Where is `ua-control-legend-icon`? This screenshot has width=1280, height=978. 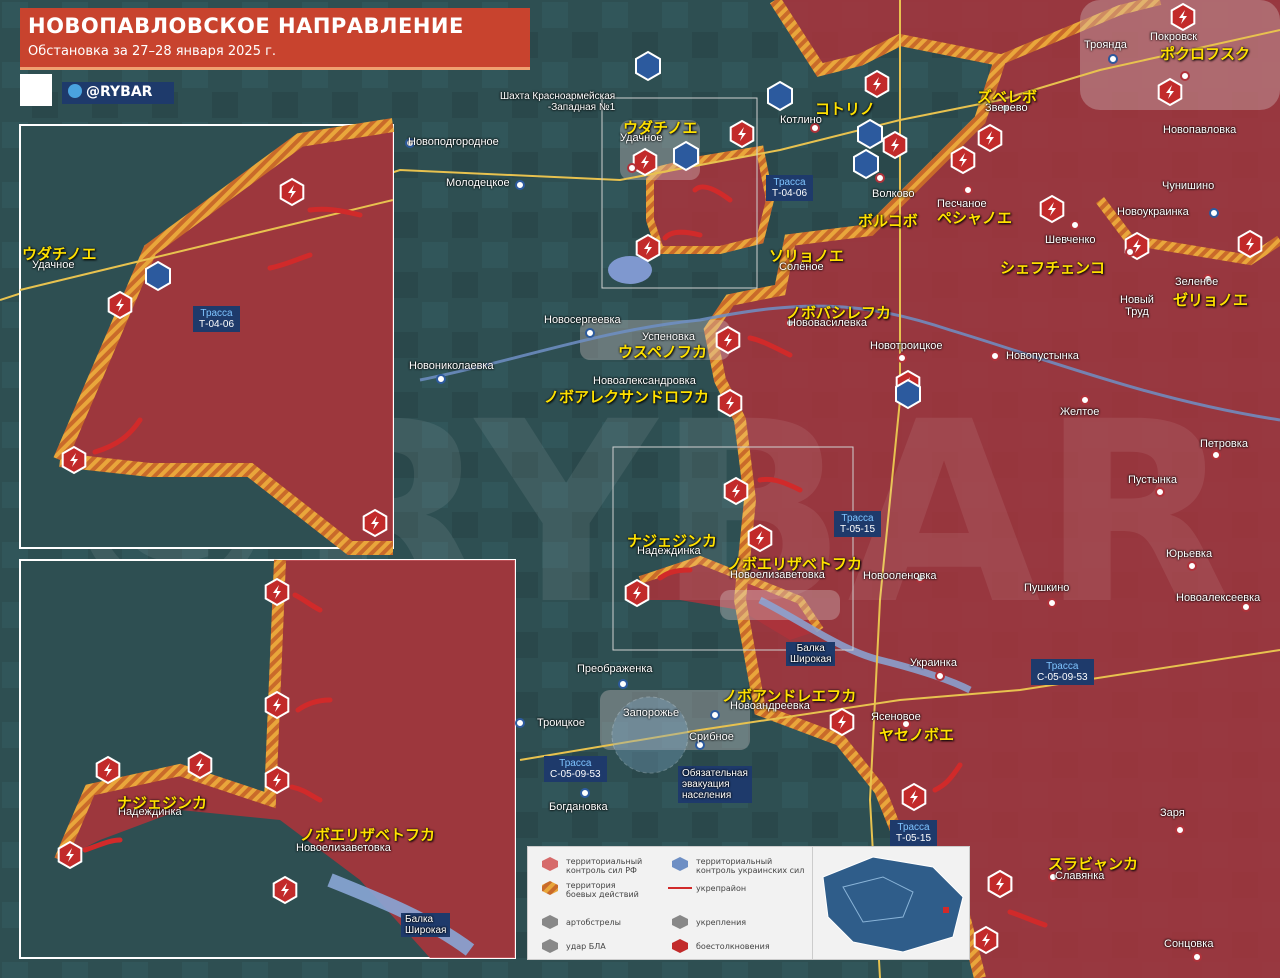
ua-control-legend-icon is located at coordinates (680, 864).